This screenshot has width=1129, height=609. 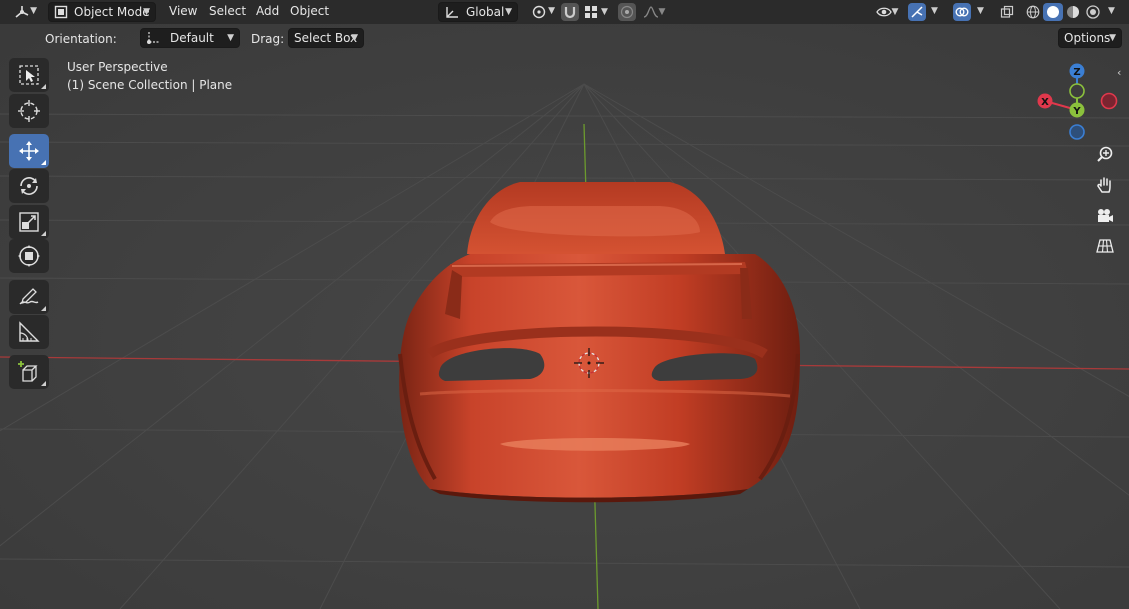 What do you see at coordinates (1077, 101) in the screenshot?
I see `navigation-gizmo: Z X Y` at bounding box center [1077, 101].